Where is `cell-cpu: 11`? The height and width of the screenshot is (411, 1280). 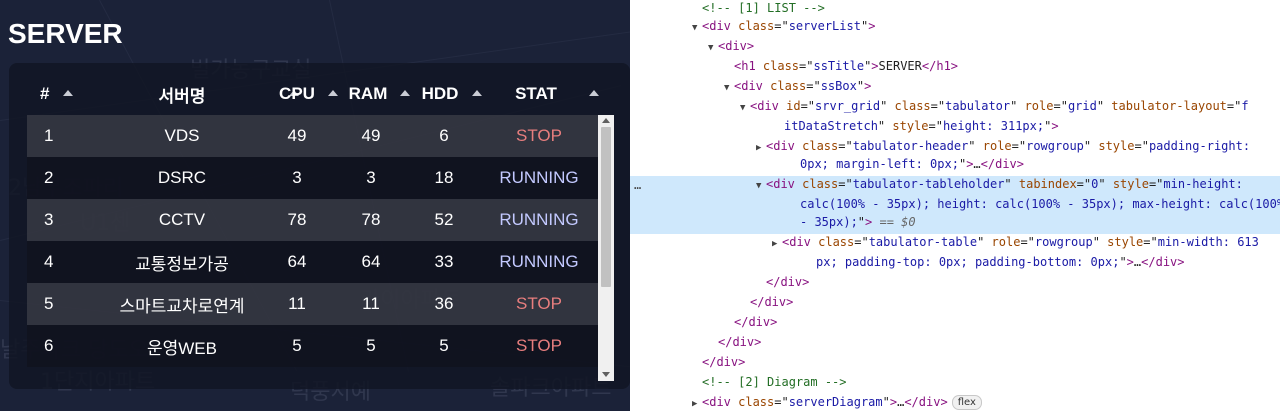
cell-cpu: 11 is located at coordinates (297, 303).